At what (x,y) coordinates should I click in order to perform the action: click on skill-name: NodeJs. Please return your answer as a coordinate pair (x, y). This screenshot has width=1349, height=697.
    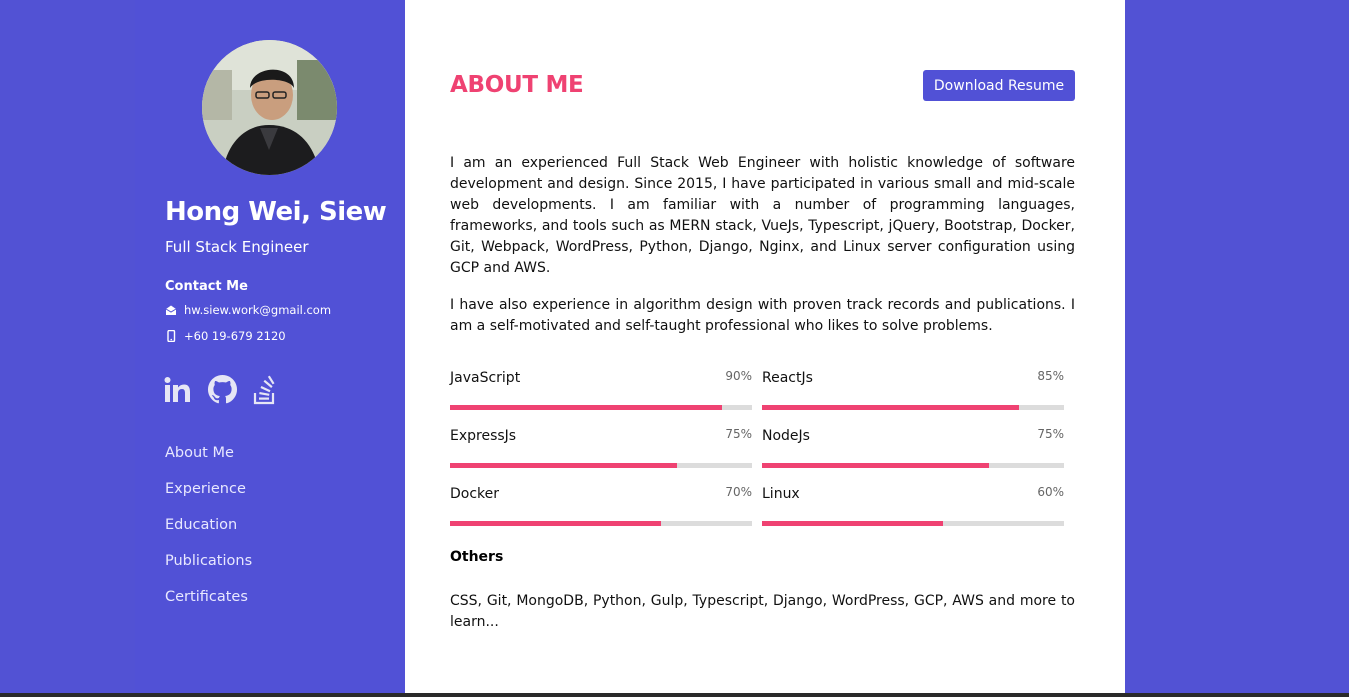
    Looking at the image, I should click on (786, 436).